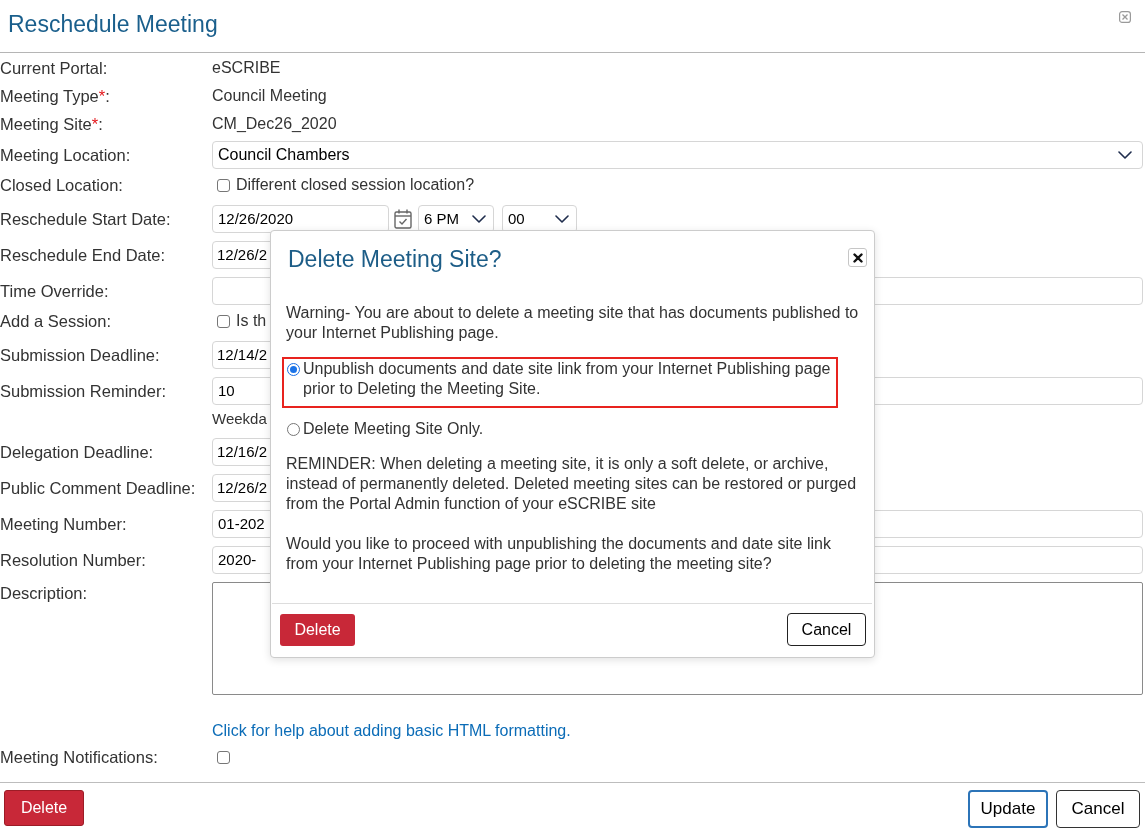 The height and width of the screenshot is (831, 1145). I want to click on calendar-icon, so click(403, 219).